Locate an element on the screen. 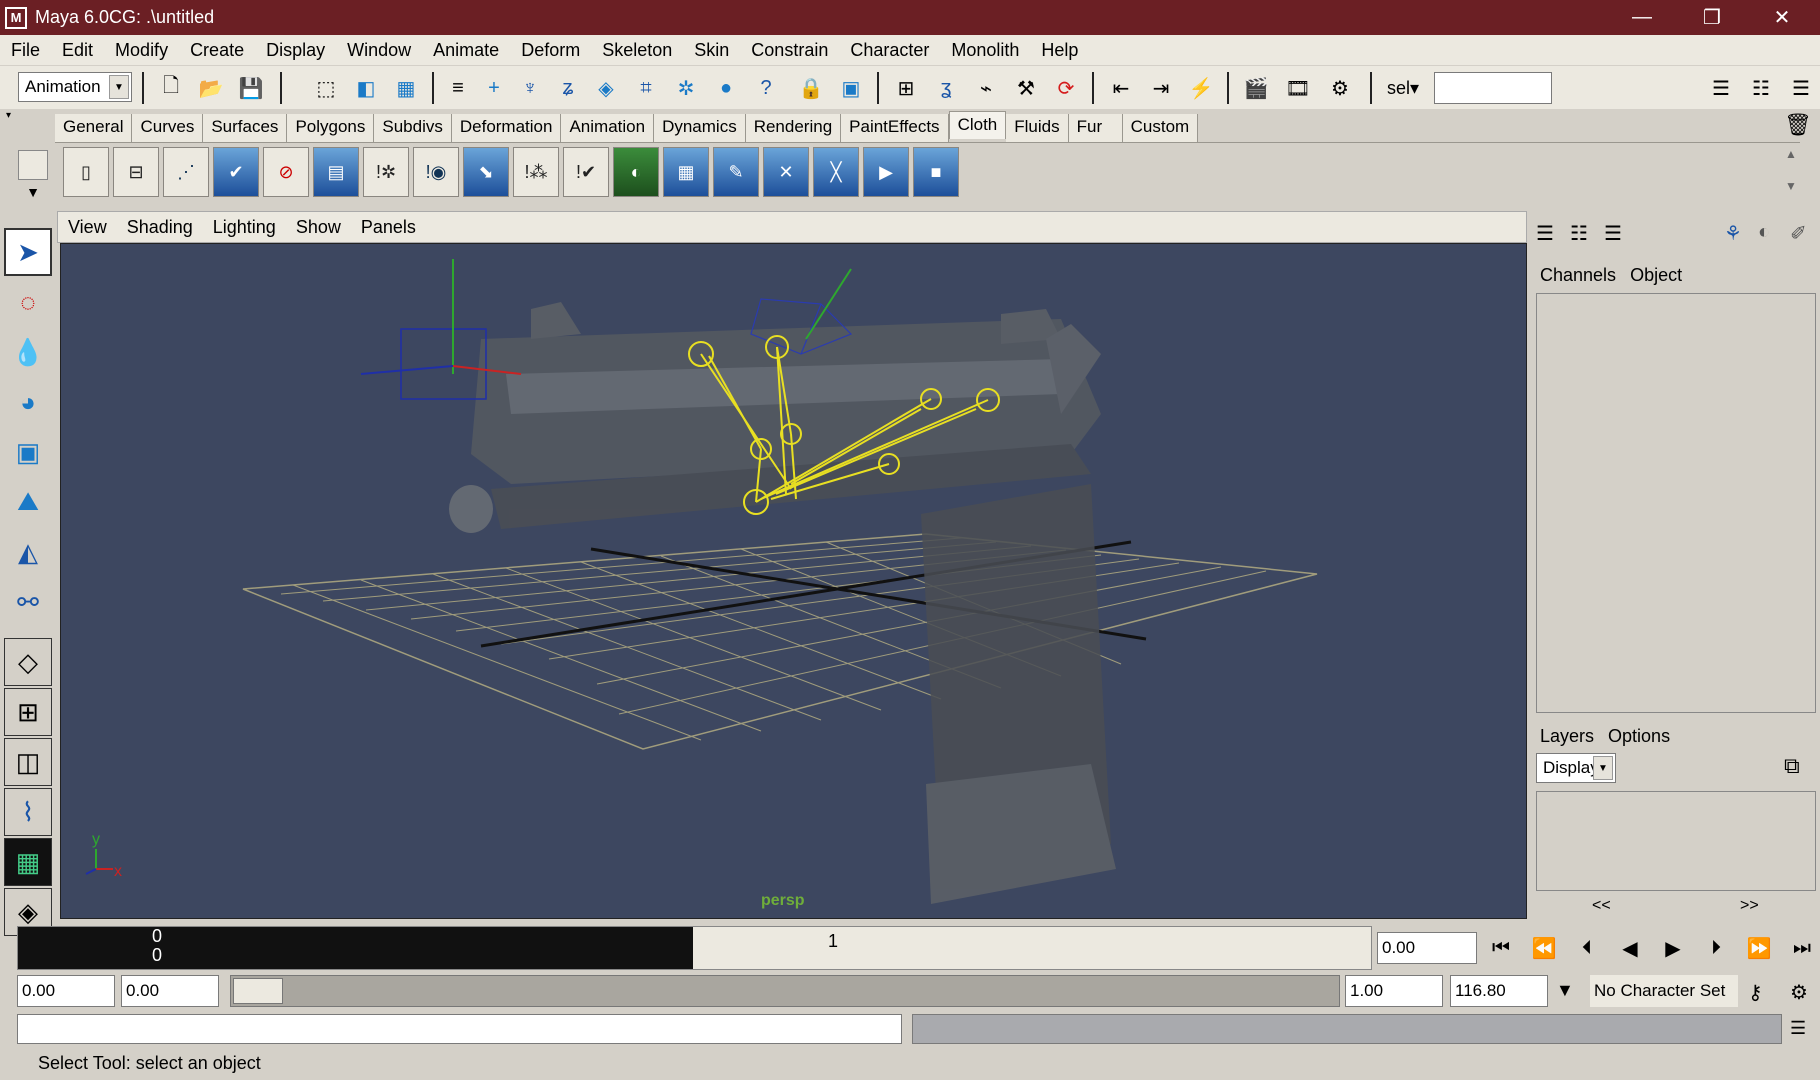 This screenshot has height=1080, width=1820. playback-end-field: 1.00 is located at coordinates (1394, 991).